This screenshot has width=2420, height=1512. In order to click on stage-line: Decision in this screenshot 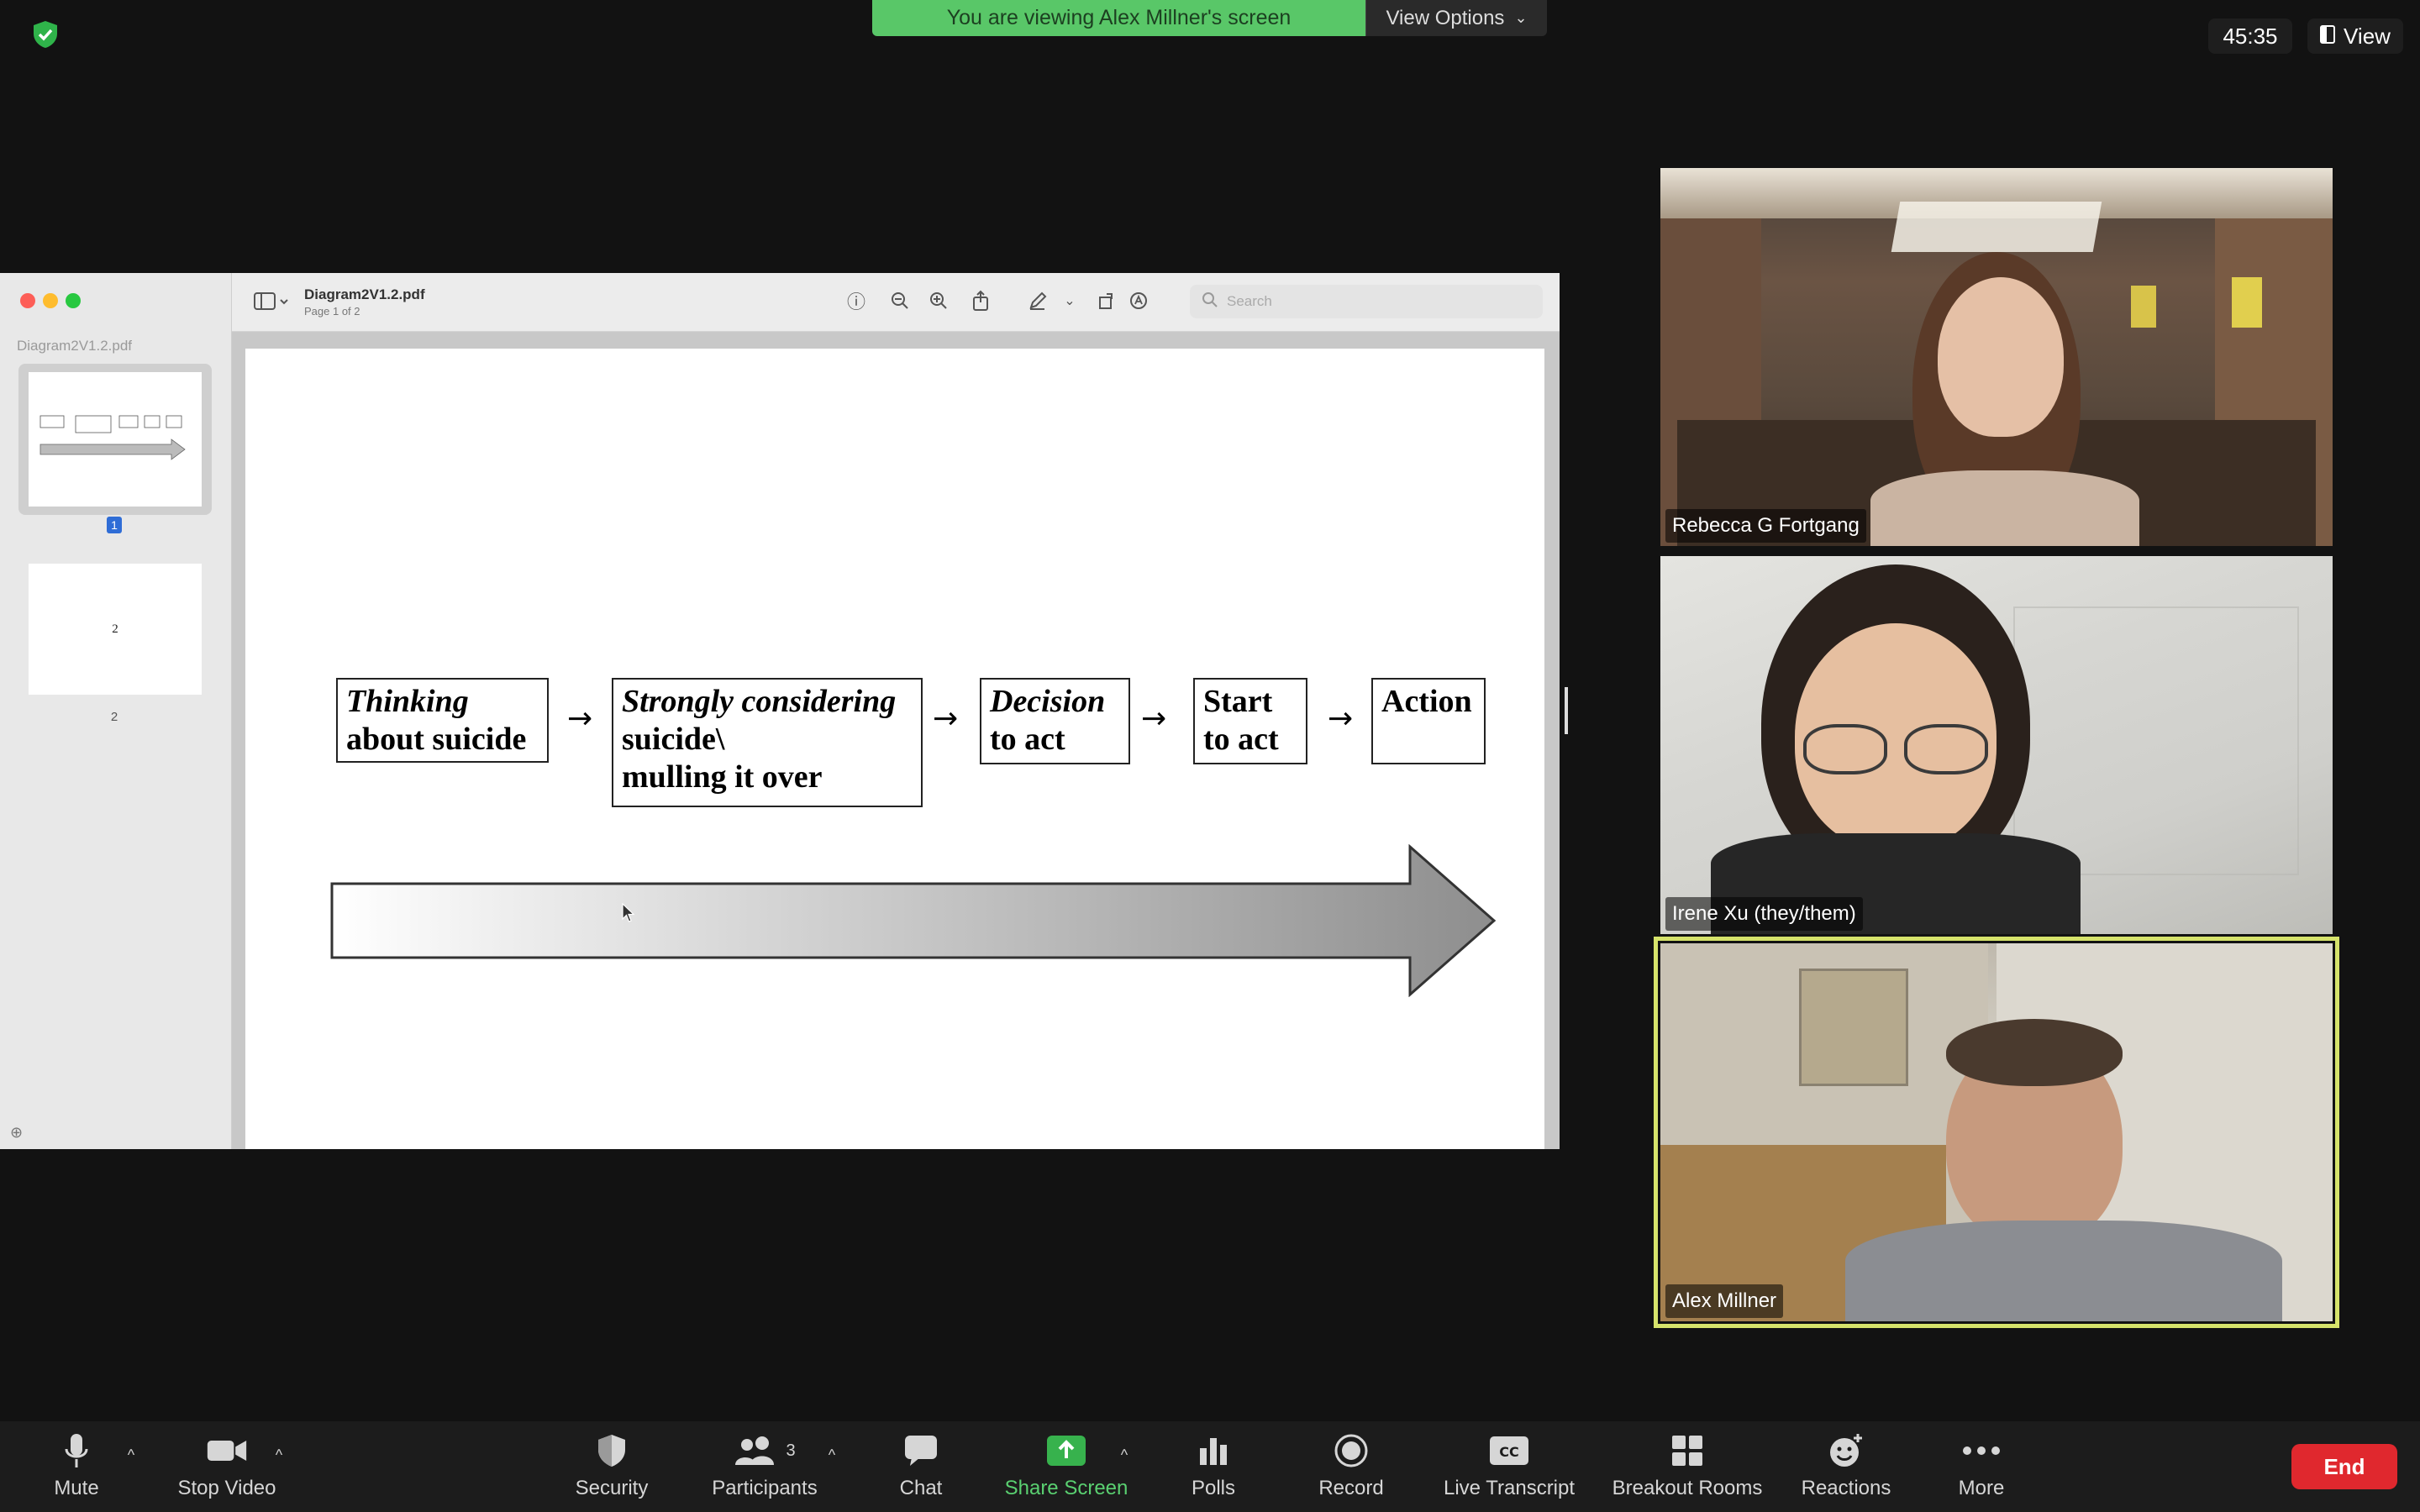, I will do `click(1048, 701)`.